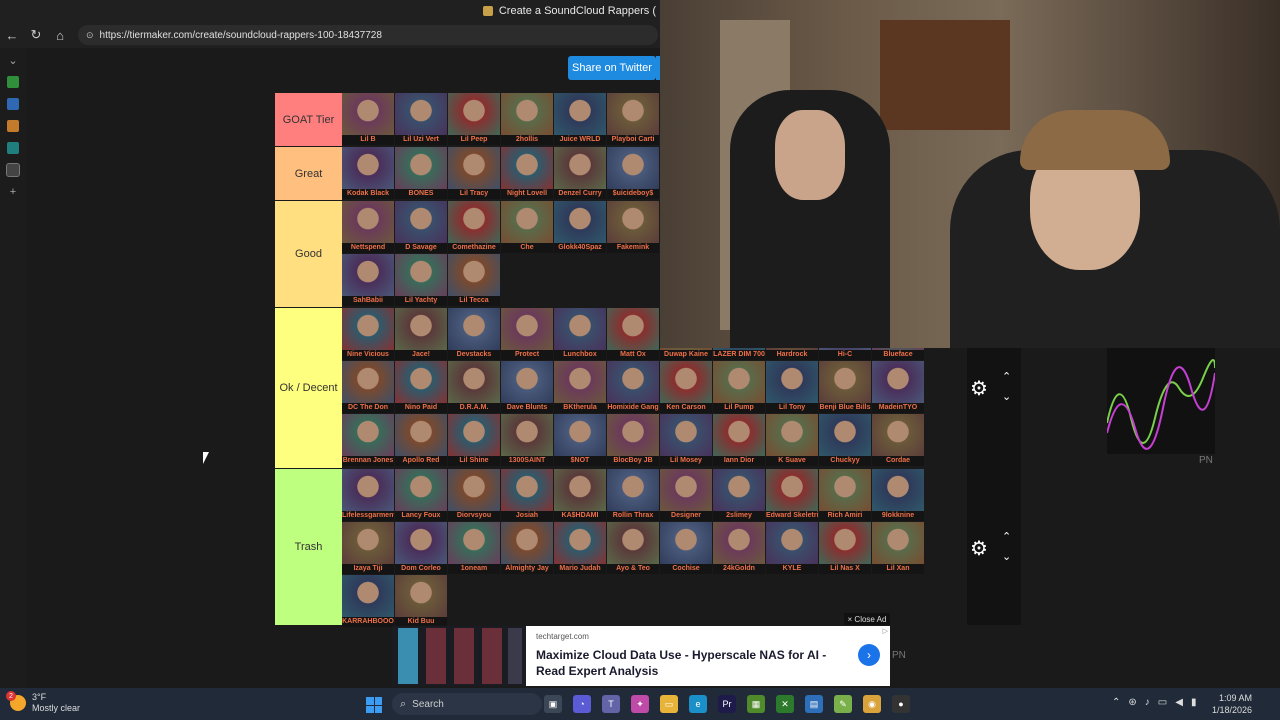 The height and width of the screenshot is (720, 1280). Describe the element at coordinates (421, 334) in the screenshot. I see `rapper-card: Jace!` at that location.